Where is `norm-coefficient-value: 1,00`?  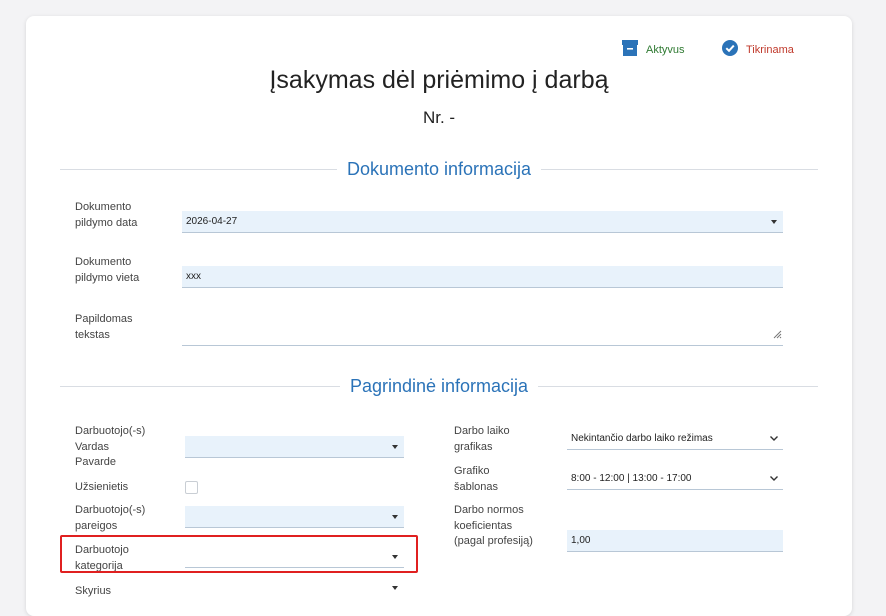 norm-coefficient-value: 1,00 is located at coordinates (581, 540).